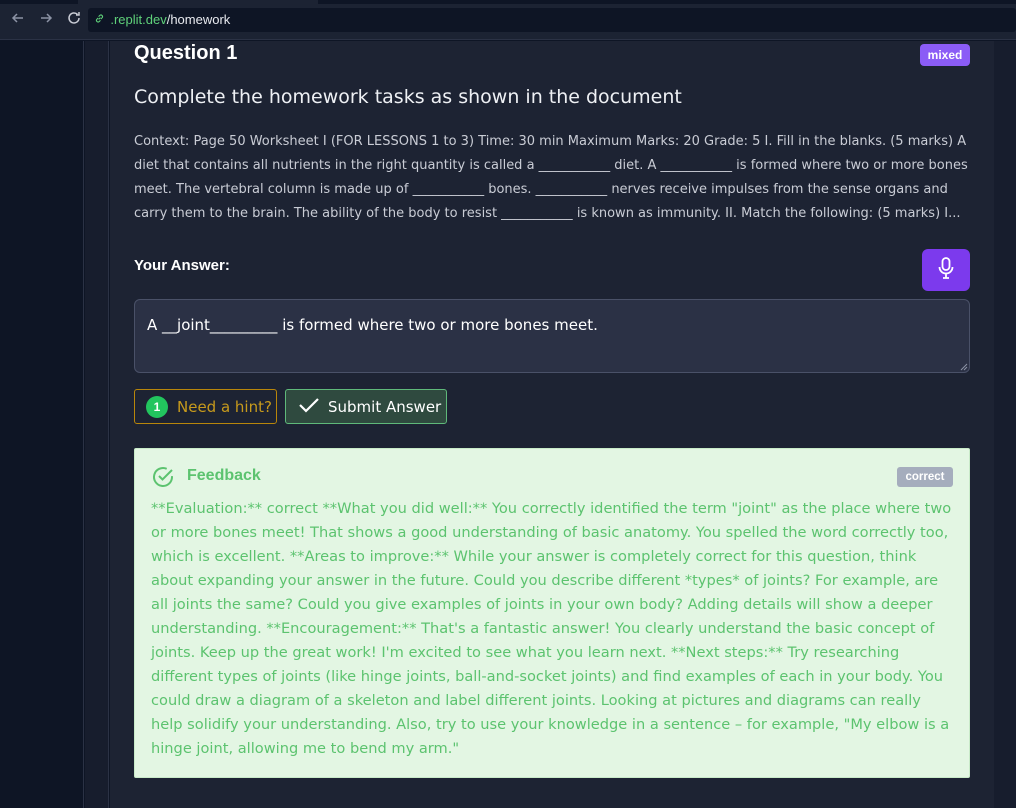 This screenshot has height=808, width=1016. What do you see at coordinates (18, 20) in the screenshot?
I see `back-arrow-icon` at bounding box center [18, 20].